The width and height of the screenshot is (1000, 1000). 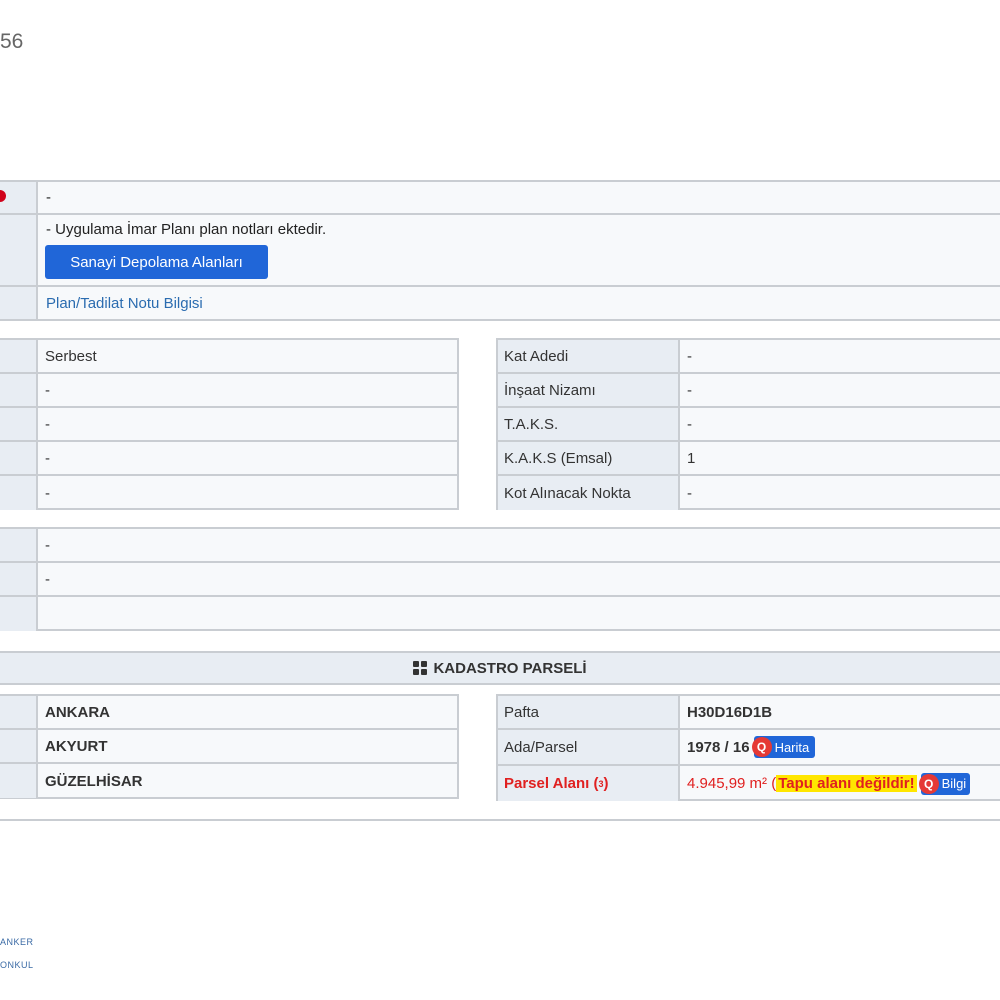 I want to click on parsel-alani-label: Parsel Alanı (3), so click(x=589, y=783).